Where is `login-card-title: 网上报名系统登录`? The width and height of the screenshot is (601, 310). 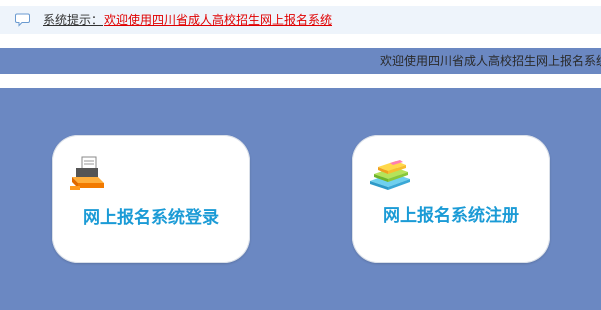
login-card-title: 网上报名系统登录 is located at coordinates (151, 218).